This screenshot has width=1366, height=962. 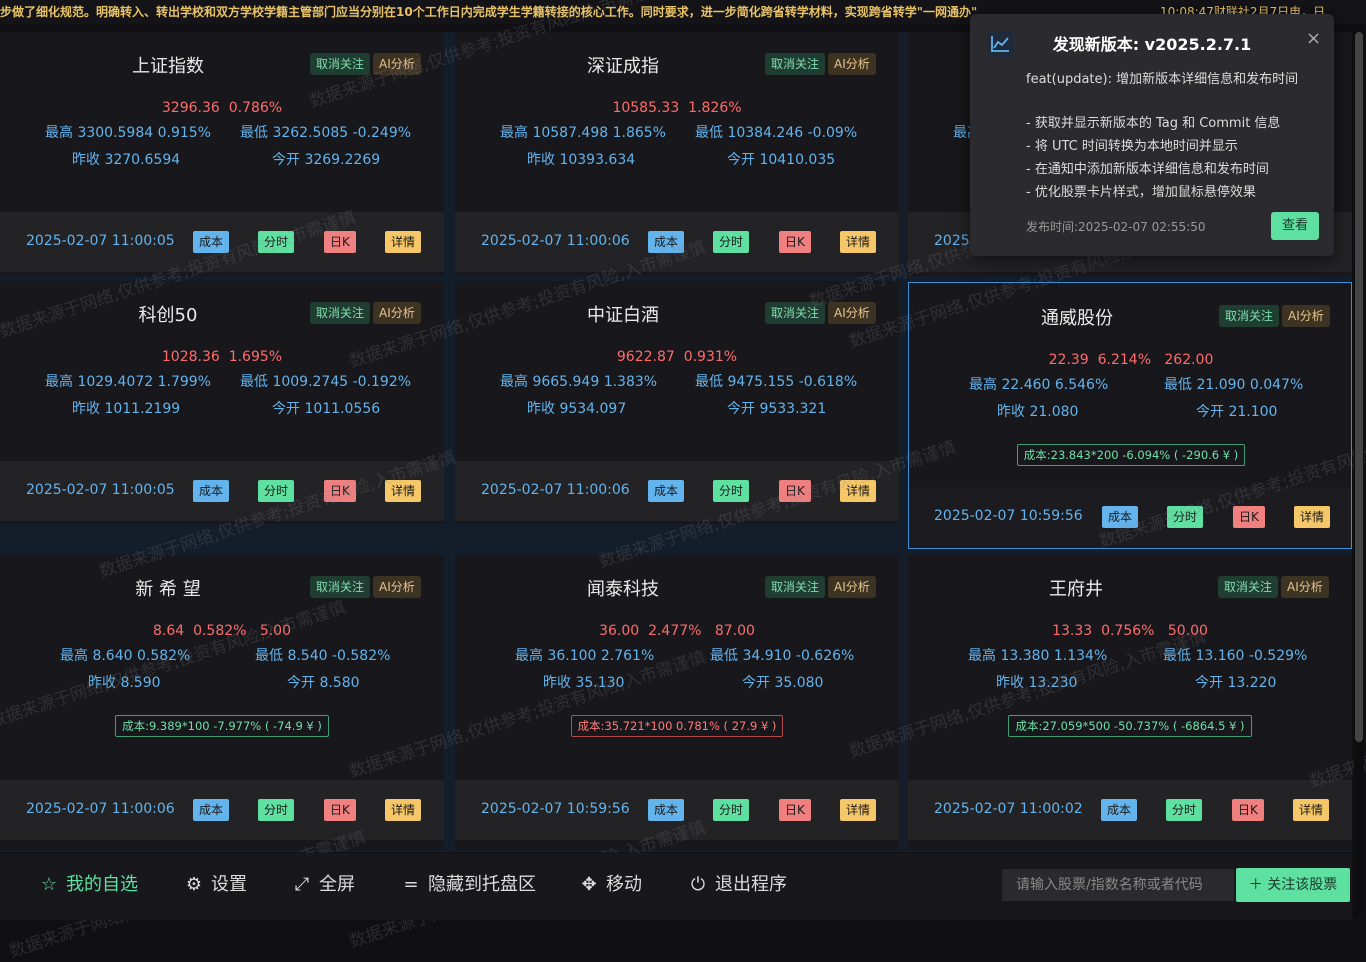 What do you see at coordinates (190, 108) in the screenshot?
I see `current-price: 3296.36` at bounding box center [190, 108].